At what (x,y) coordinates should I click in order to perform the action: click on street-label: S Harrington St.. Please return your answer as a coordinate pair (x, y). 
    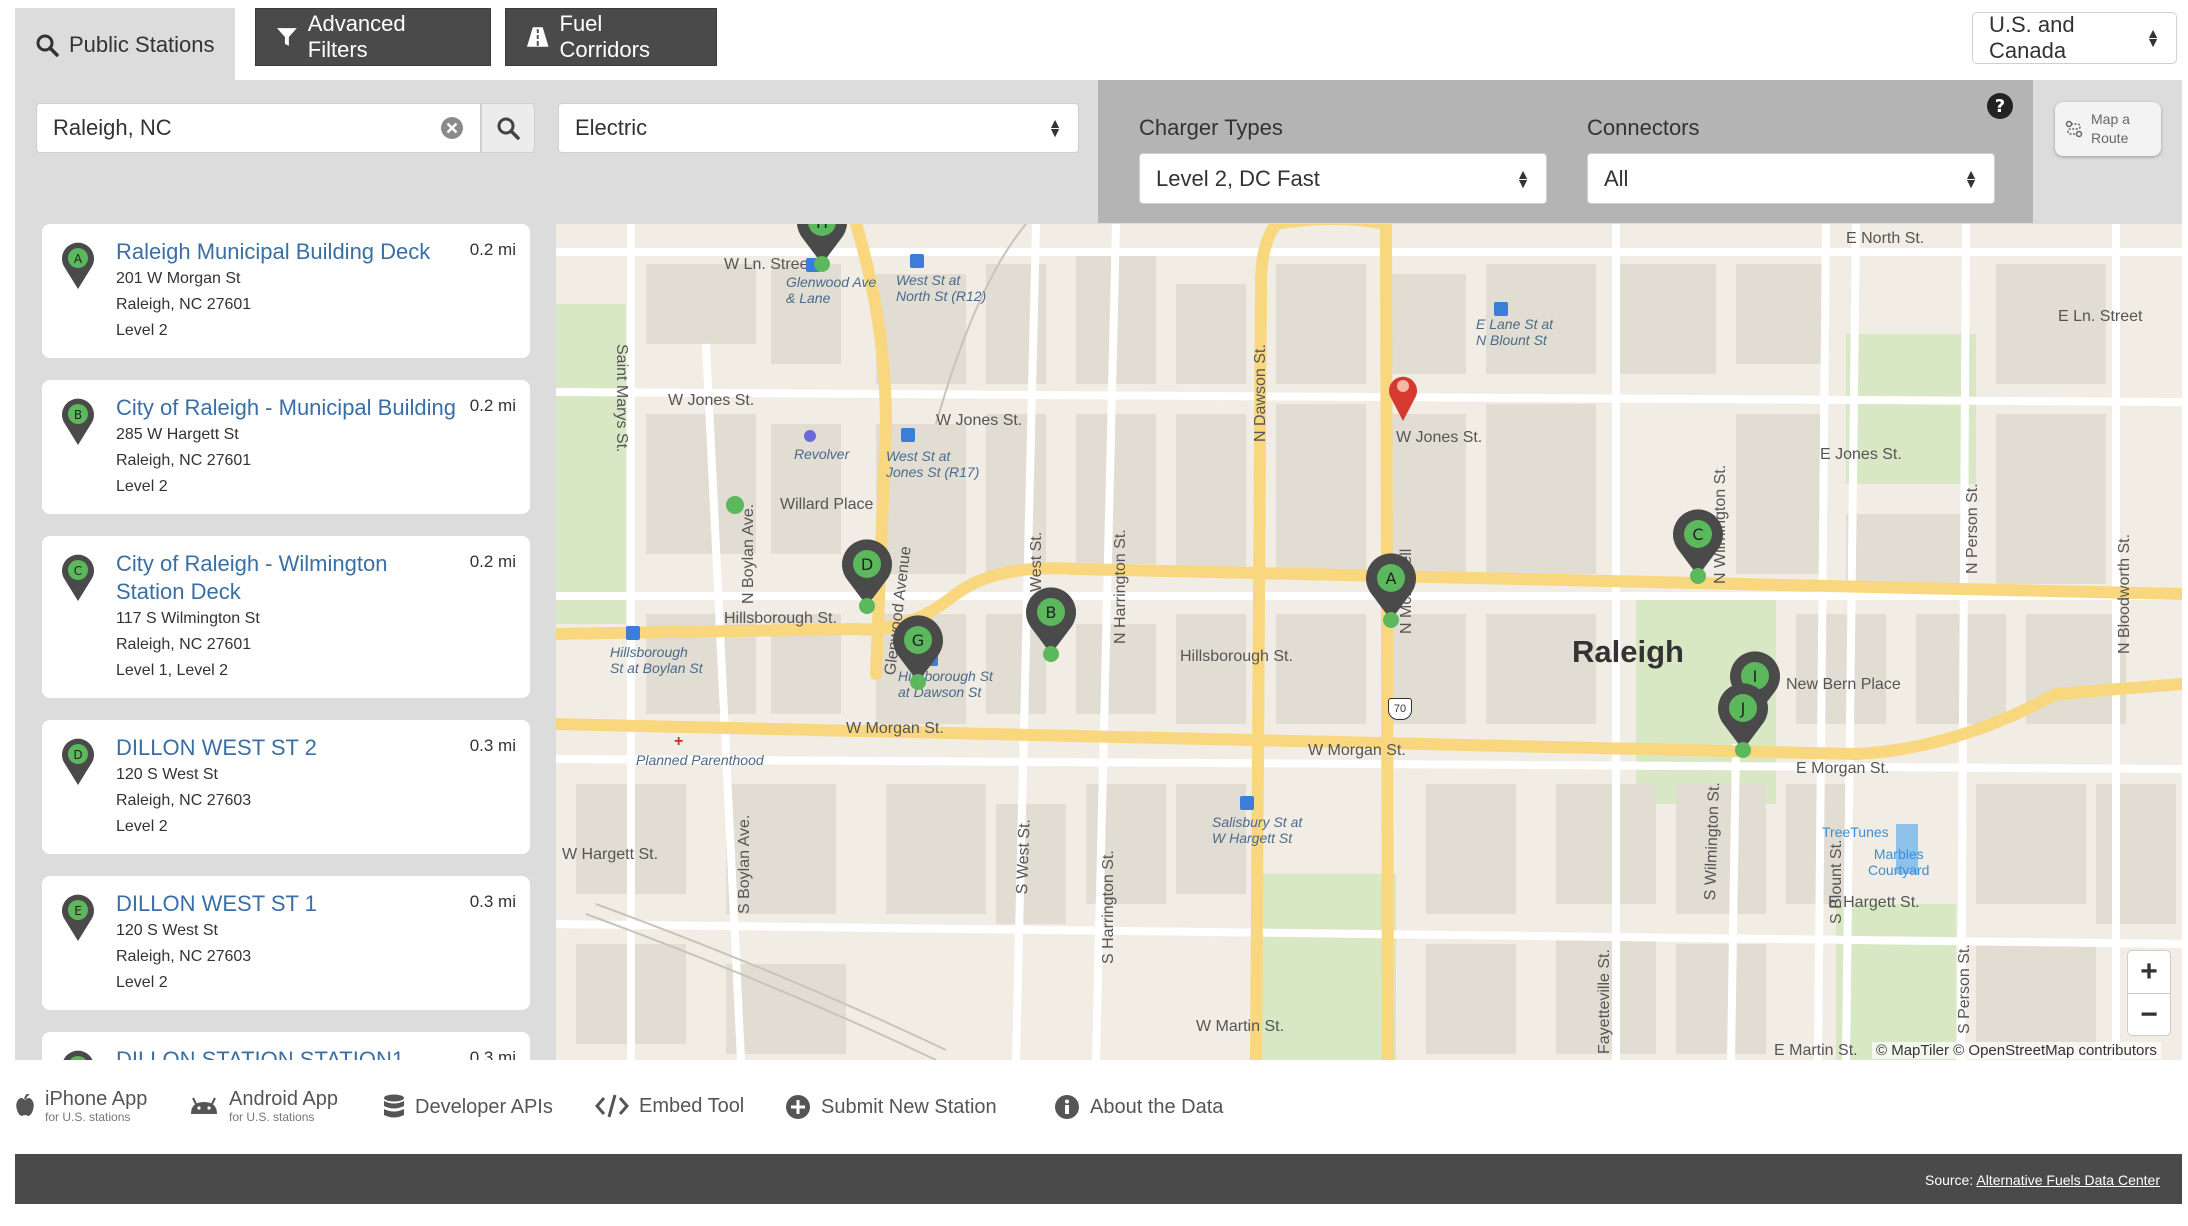
    Looking at the image, I should click on (1108, 907).